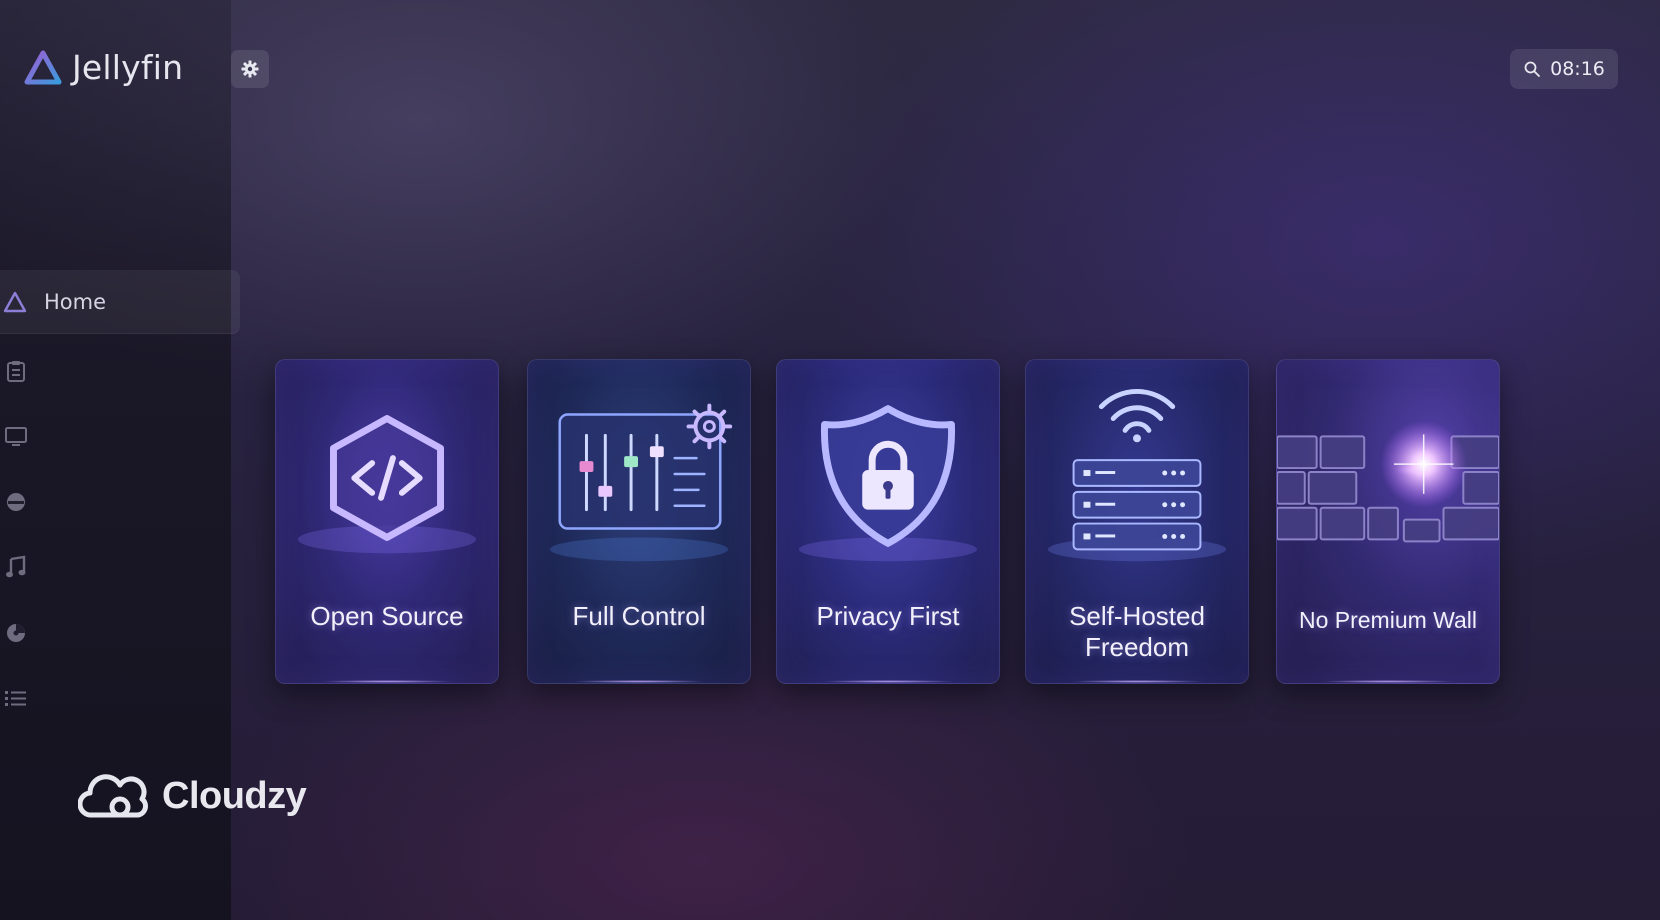  I want to click on gear-icon, so click(250, 69).